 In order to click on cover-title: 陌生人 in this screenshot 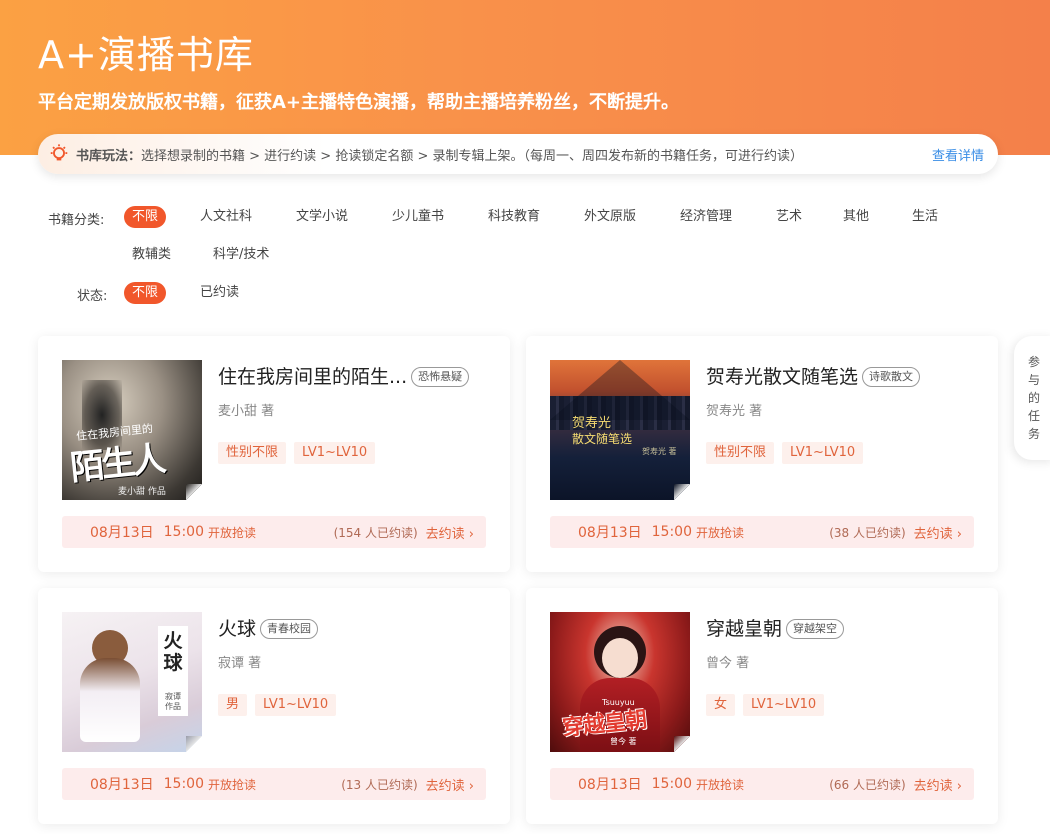, I will do `click(117, 464)`.